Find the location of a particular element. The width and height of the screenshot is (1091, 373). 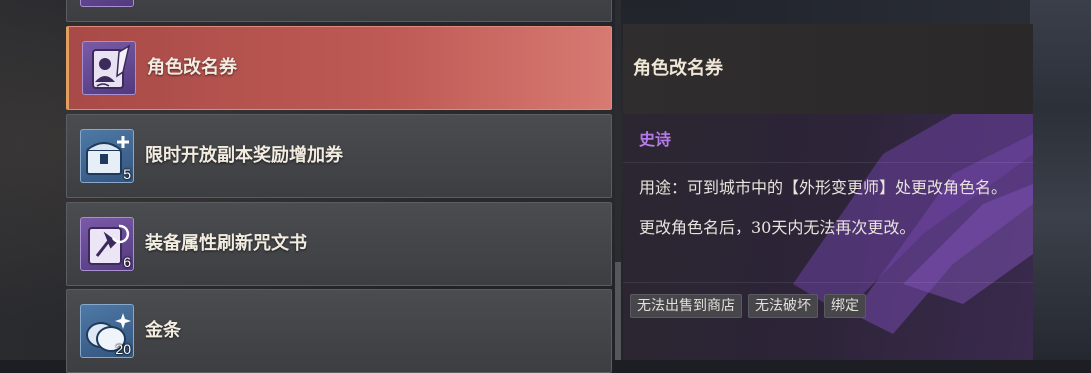

rarity-label: 史诗 is located at coordinates (655, 139).